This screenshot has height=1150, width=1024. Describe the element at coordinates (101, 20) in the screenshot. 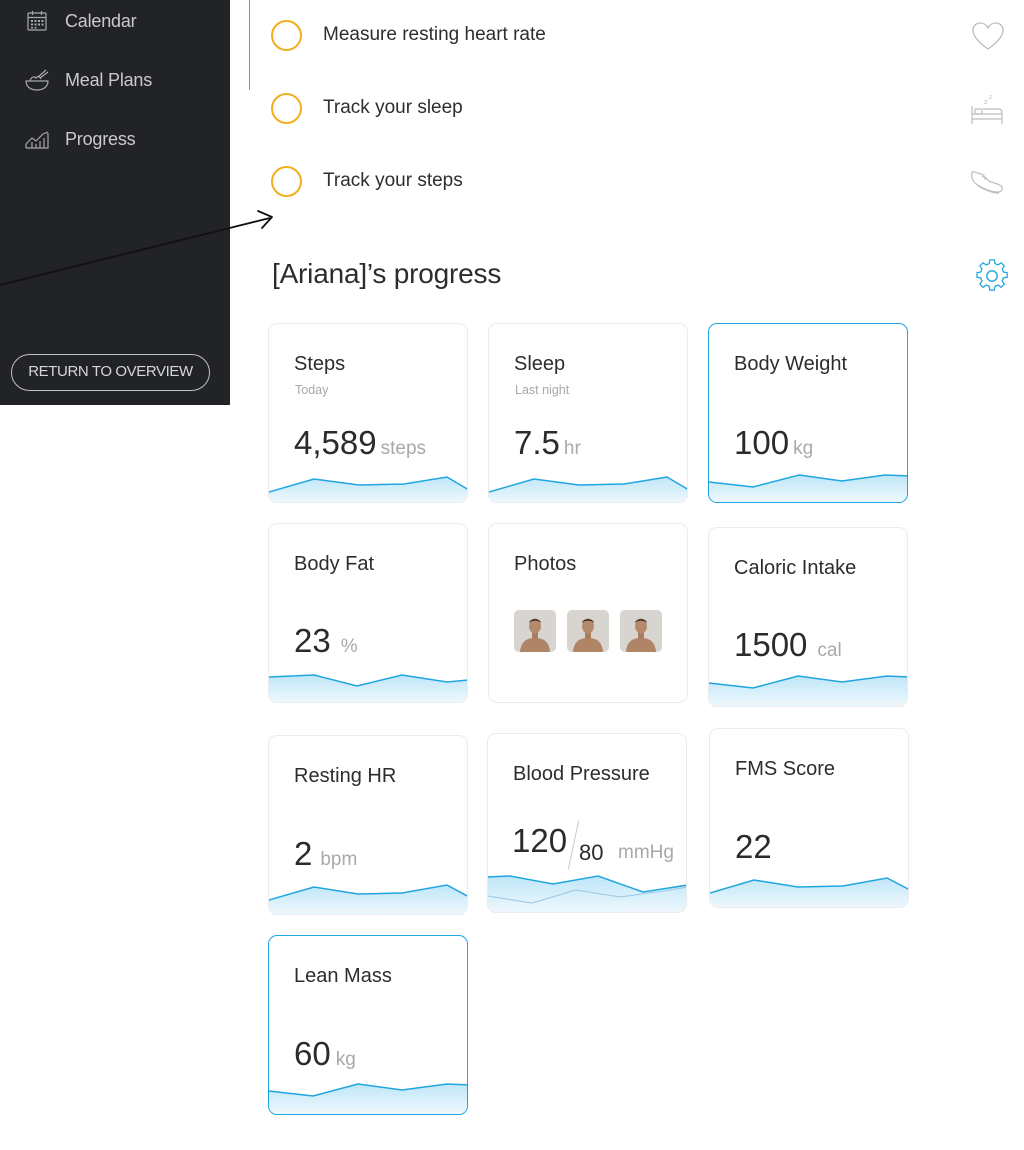

I see `sidebar-item-label: Calendar` at that location.